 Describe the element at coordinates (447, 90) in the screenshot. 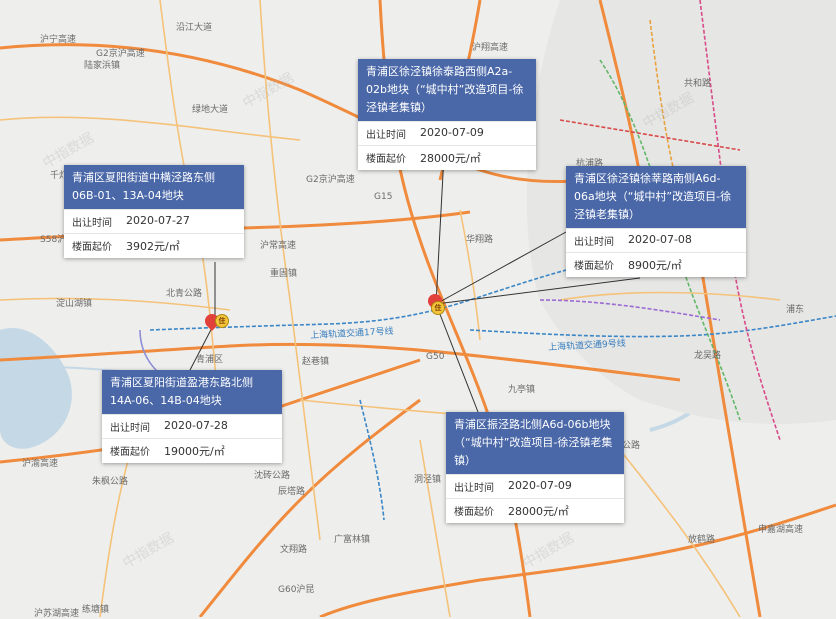

I see `card-title: 青浦区徐泾镇徐泰路西侧A2a-02b地块（“城中村”改造项目-徐泾镇老集镇）` at that location.